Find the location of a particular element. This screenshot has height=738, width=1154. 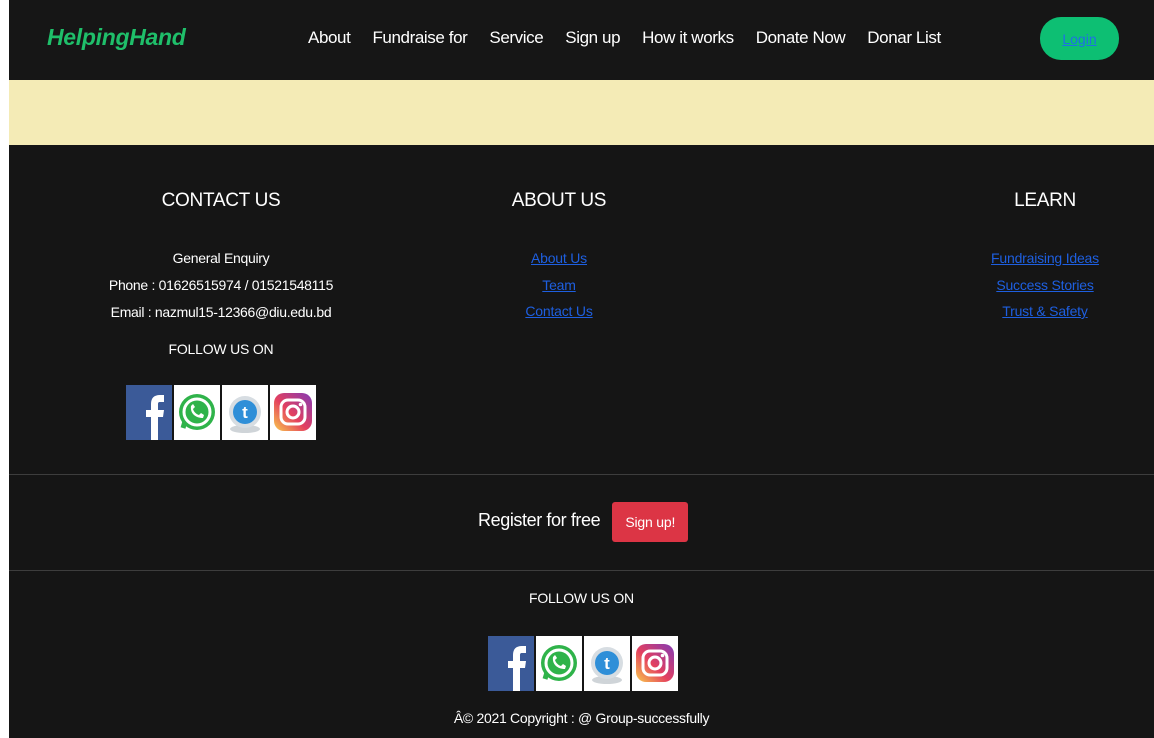

phone-text: Phone : 01626515974 / 01521548115 is located at coordinates (221, 285).